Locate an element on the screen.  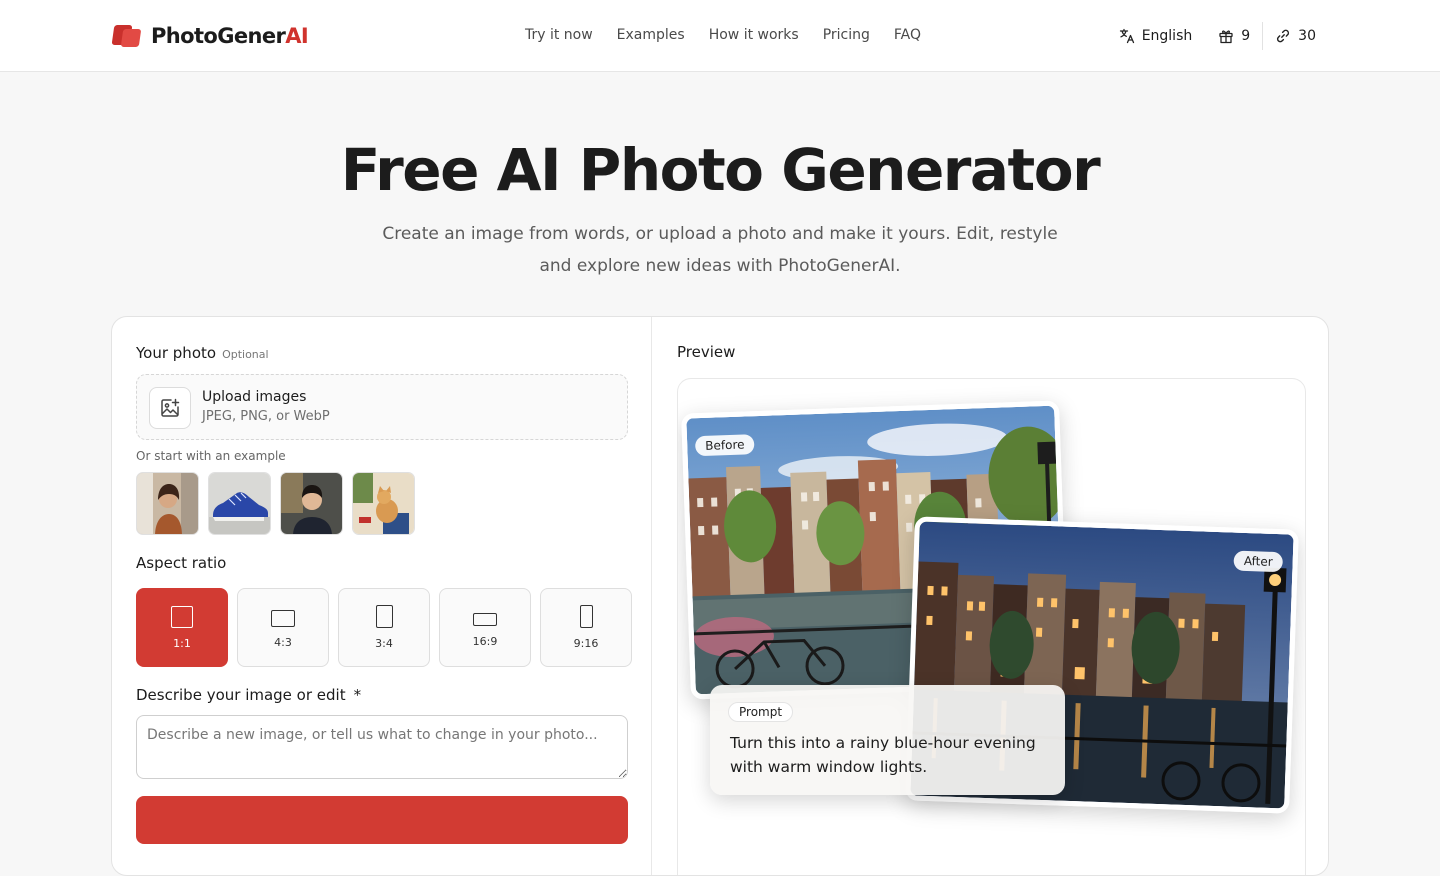
language-selector: English is located at coordinates (1156, 36).